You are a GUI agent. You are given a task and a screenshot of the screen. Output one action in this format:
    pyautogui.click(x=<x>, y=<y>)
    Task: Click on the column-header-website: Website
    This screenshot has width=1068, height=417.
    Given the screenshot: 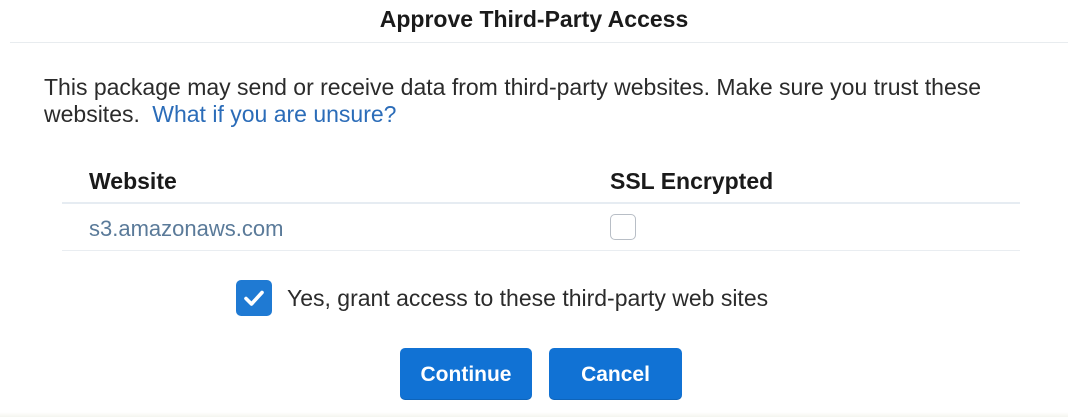 What is the action you would take?
    pyautogui.click(x=133, y=181)
    